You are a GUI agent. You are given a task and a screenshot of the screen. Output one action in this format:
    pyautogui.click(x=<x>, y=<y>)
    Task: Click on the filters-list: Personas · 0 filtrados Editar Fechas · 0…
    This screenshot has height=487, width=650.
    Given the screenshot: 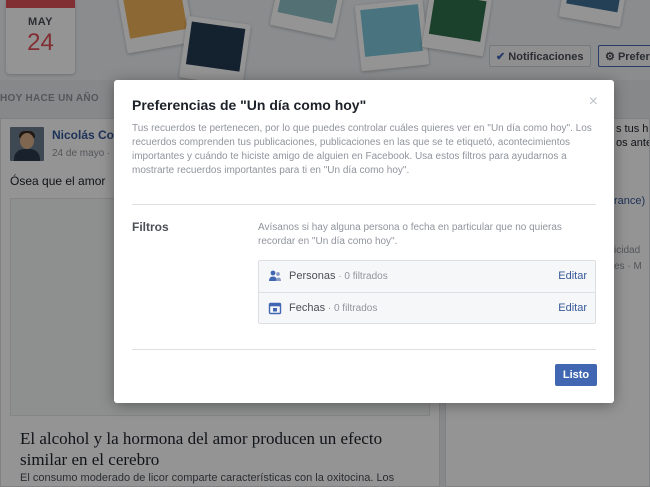 What is the action you would take?
    pyautogui.click(x=427, y=292)
    